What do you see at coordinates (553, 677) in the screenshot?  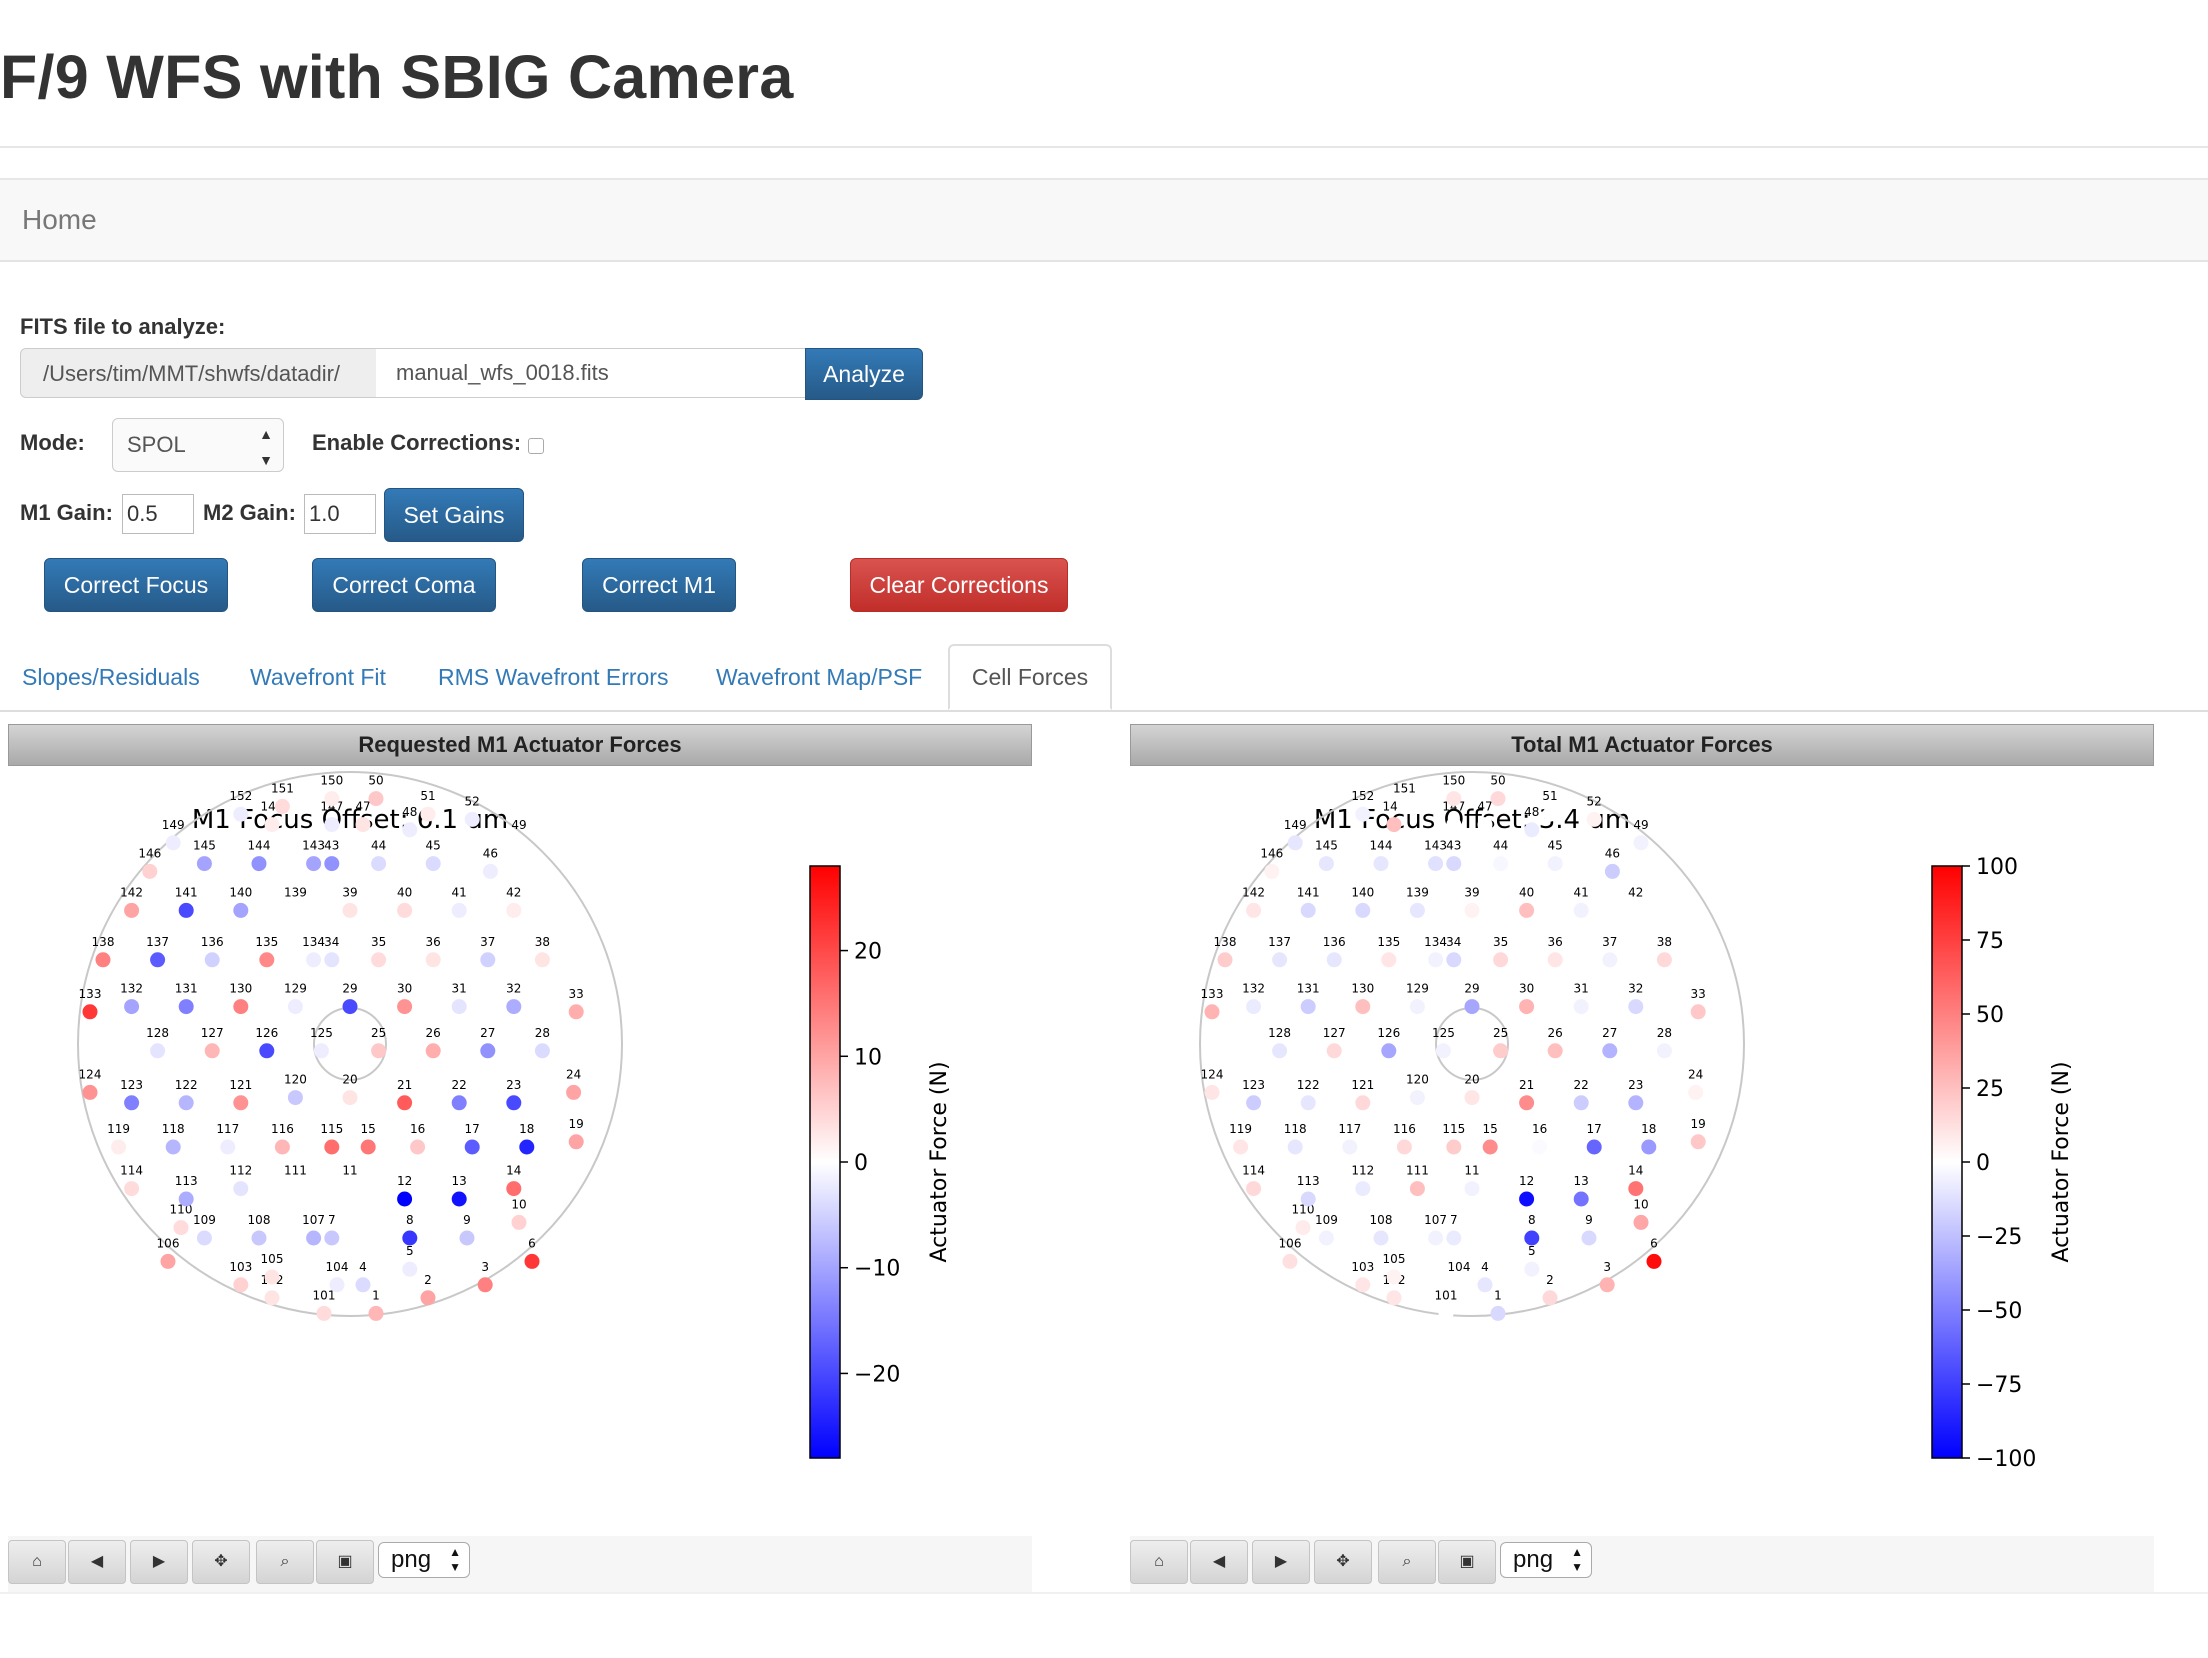 I see `tab-rms-wavefront-errors: RMS Wavefront Errors` at bounding box center [553, 677].